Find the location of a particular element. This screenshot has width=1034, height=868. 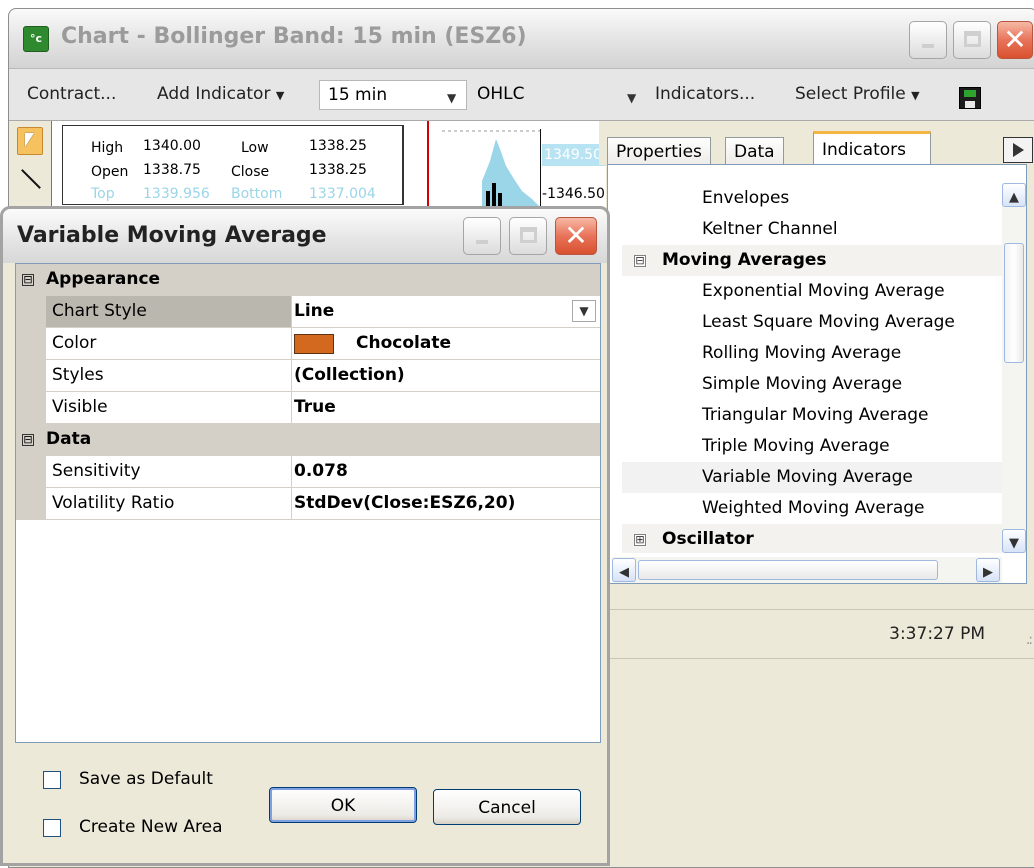

scroll-left-button: ◀ is located at coordinates (624, 570).